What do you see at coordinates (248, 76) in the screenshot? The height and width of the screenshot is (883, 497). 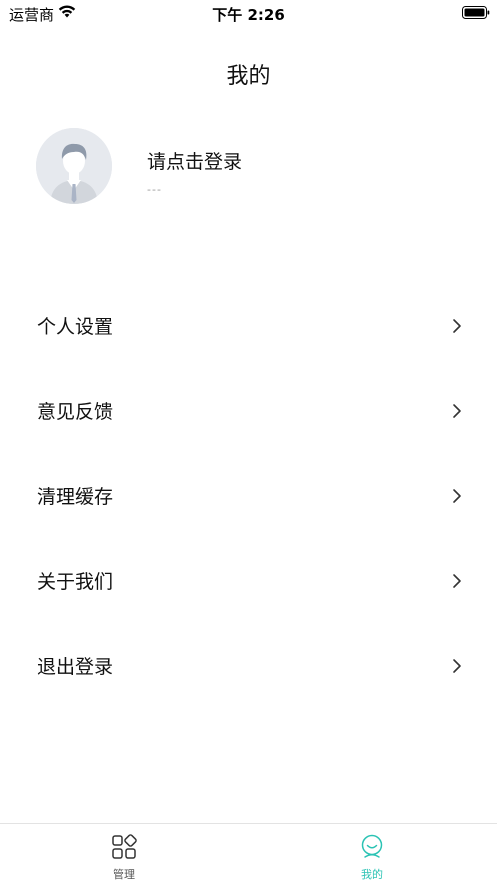 I see `page-title: 我的` at bounding box center [248, 76].